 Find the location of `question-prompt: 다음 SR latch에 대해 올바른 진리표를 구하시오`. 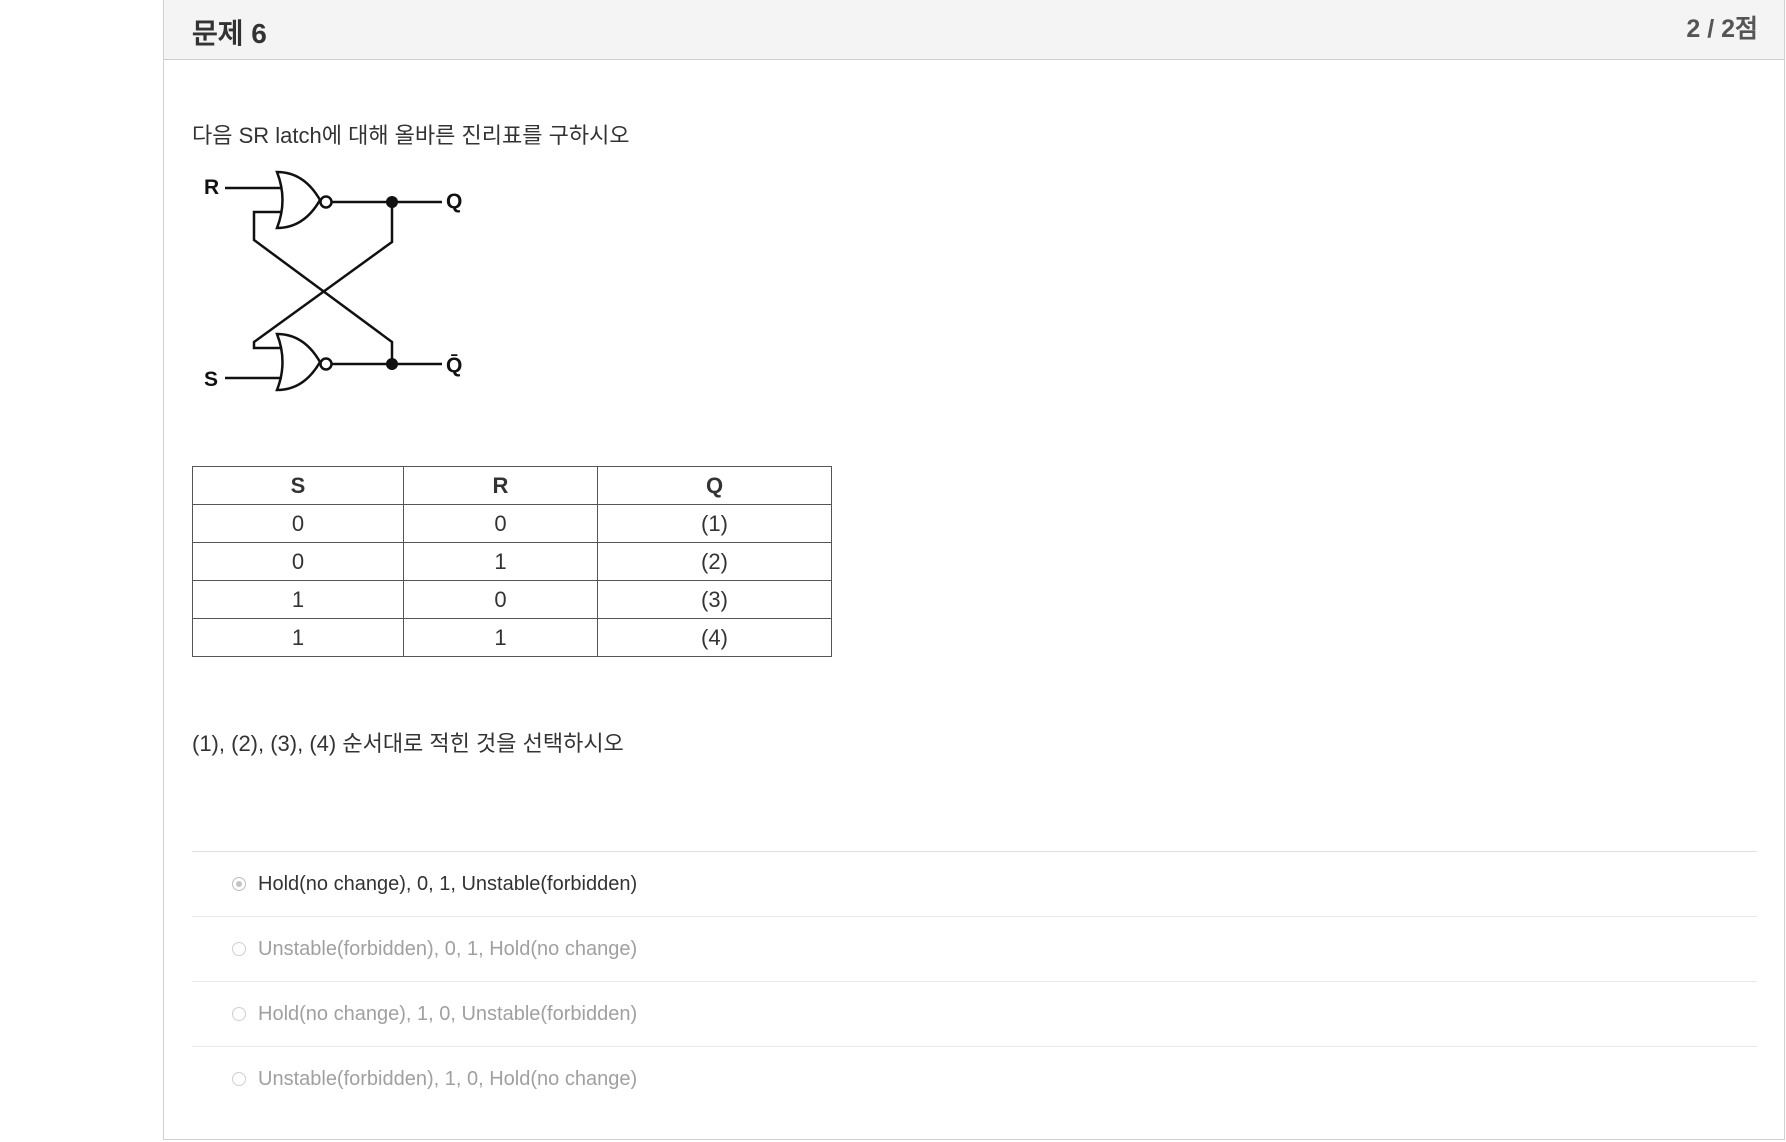

question-prompt: 다음 SR latch에 대해 올바른 진리표를 구하시오 is located at coordinates (411, 135).